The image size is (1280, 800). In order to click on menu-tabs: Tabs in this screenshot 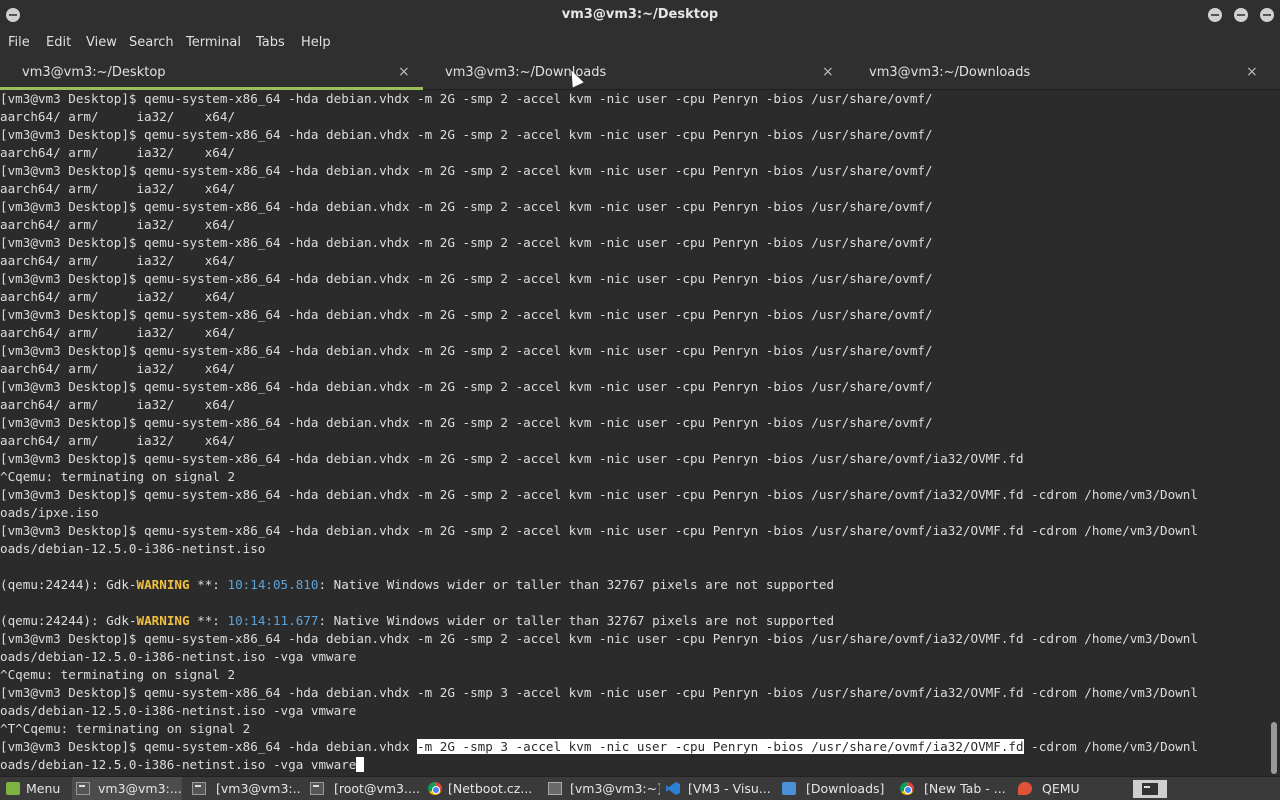, I will do `click(270, 42)`.